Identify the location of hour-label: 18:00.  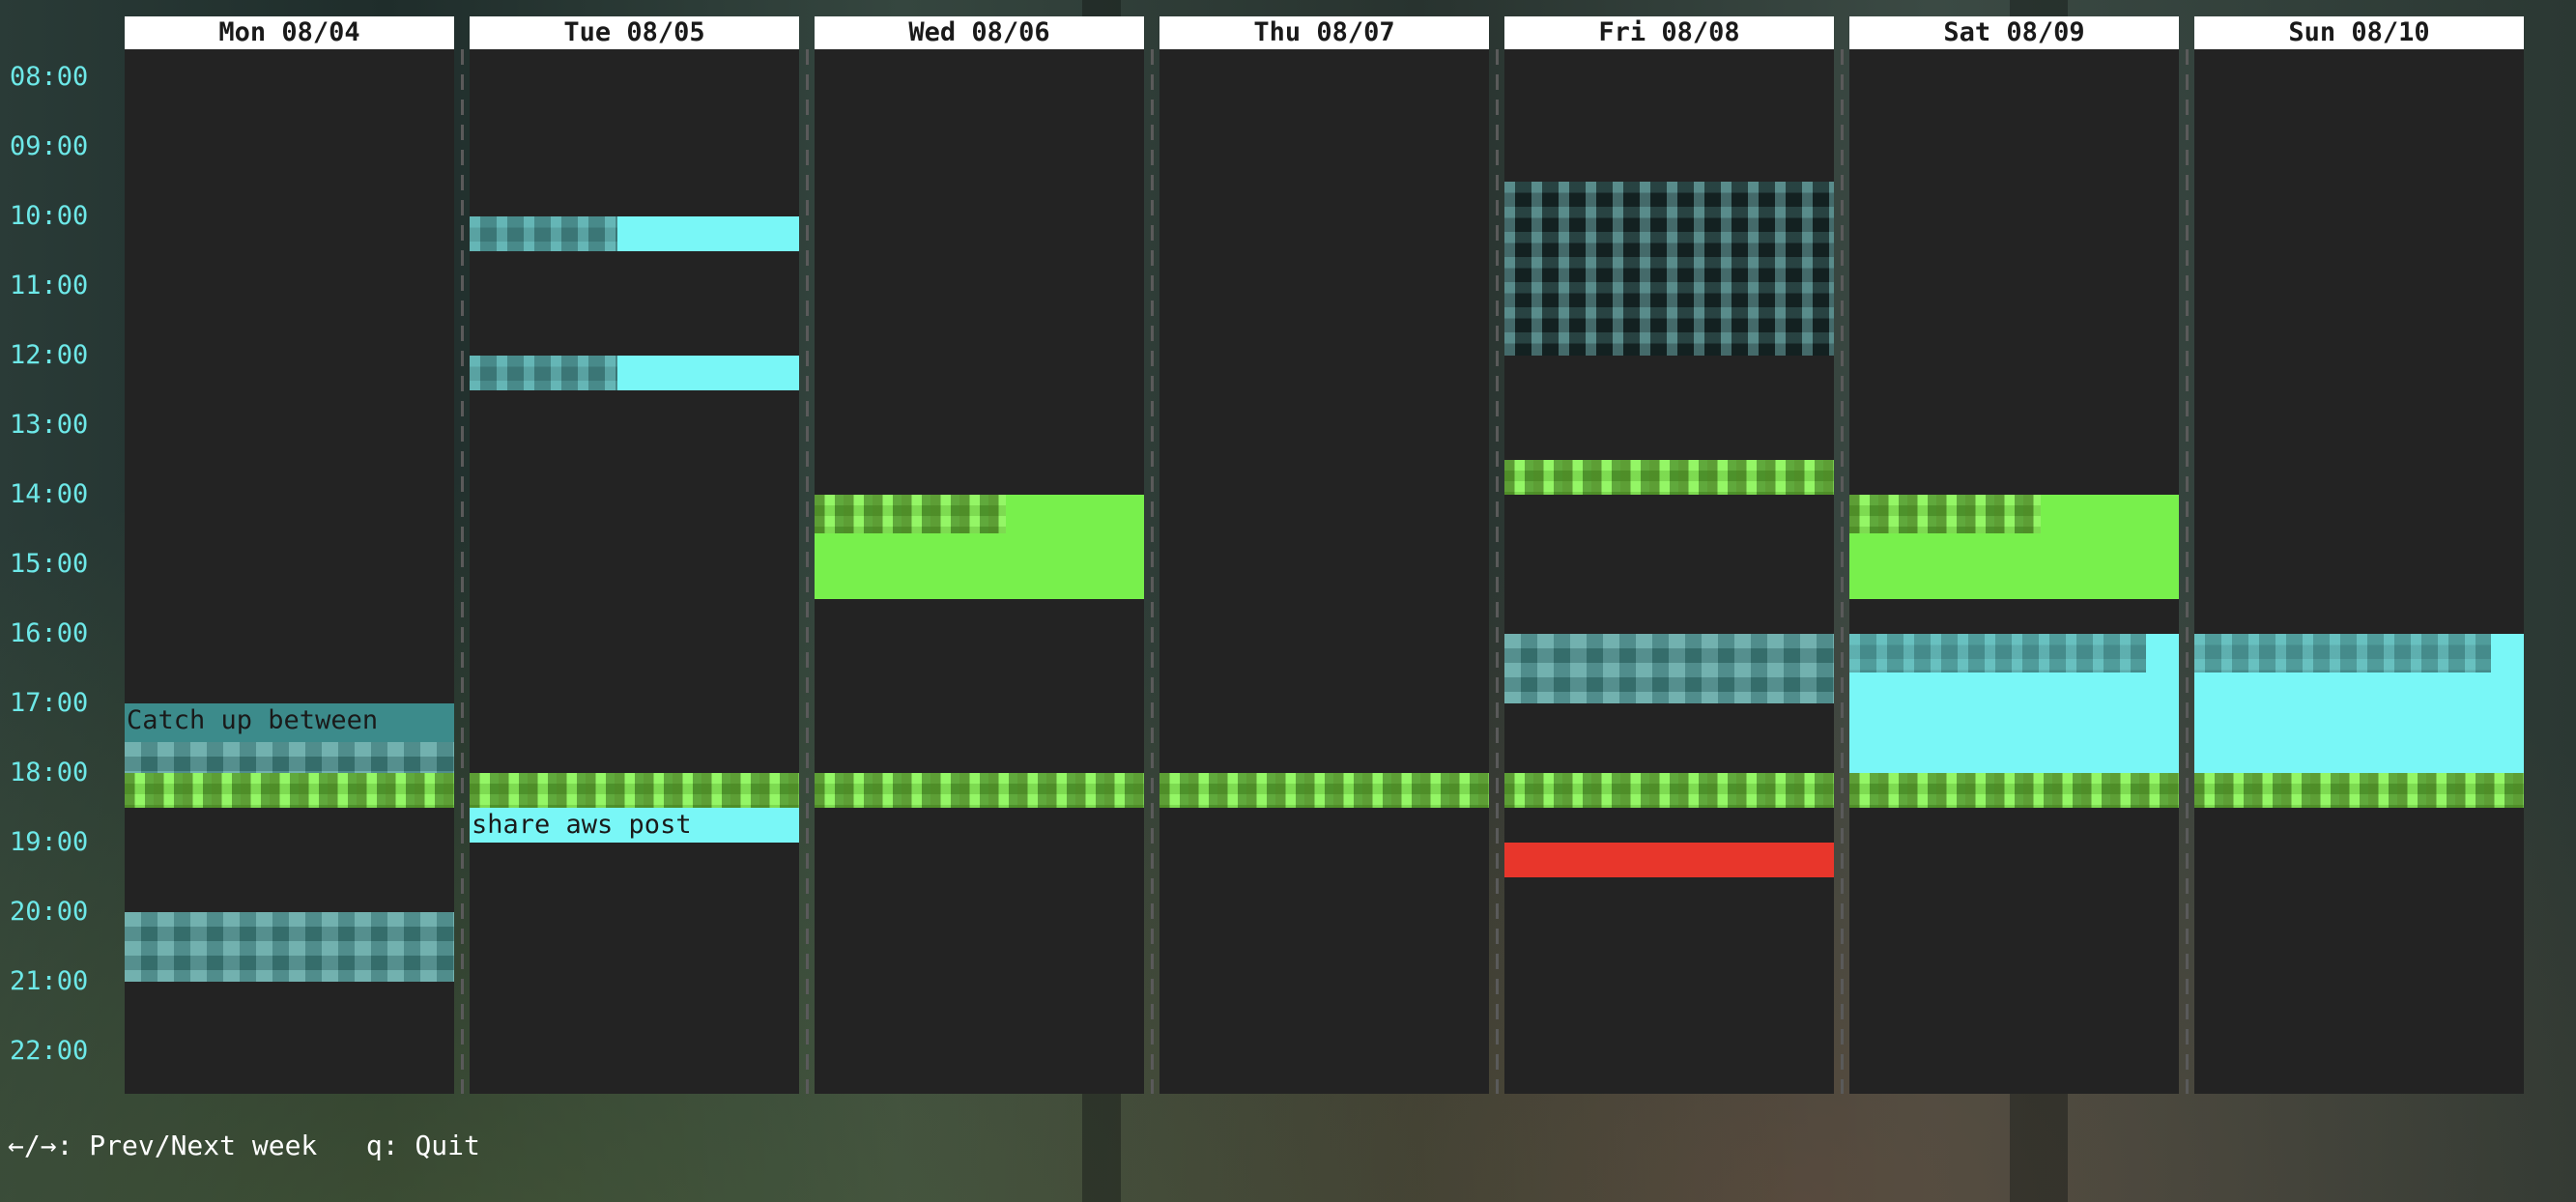
(50, 772).